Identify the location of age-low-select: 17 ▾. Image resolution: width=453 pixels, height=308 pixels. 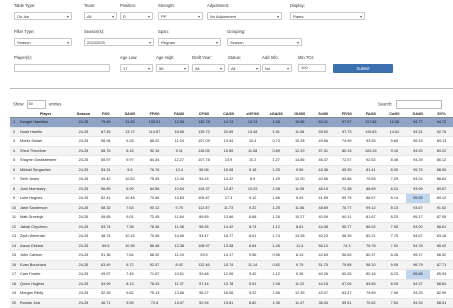
(136, 68).